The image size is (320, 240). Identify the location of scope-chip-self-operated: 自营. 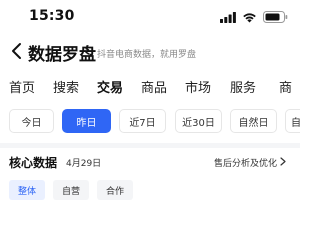
(71, 190).